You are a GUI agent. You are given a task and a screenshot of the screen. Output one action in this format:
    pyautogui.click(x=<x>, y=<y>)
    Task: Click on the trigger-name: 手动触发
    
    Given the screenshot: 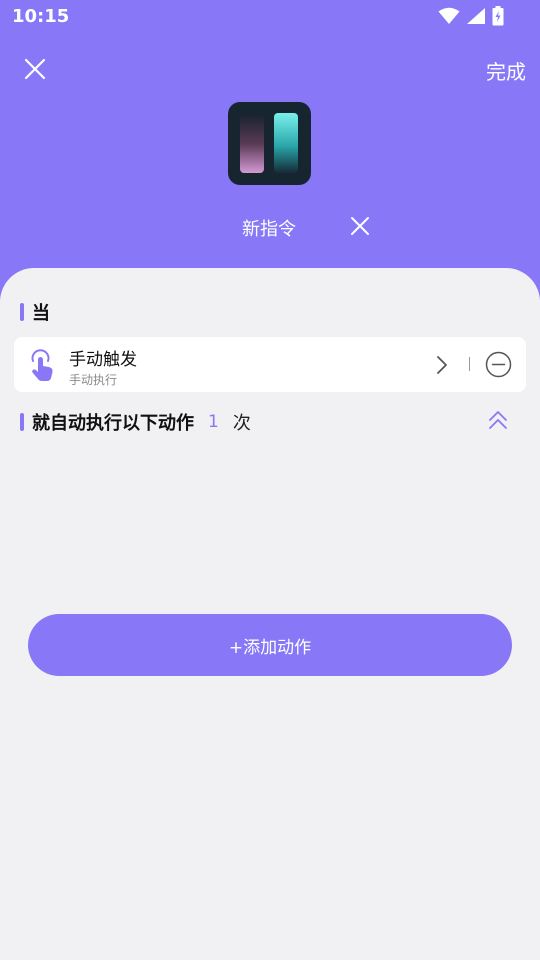 What is the action you would take?
    pyautogui.click(x=103, y=360)
    